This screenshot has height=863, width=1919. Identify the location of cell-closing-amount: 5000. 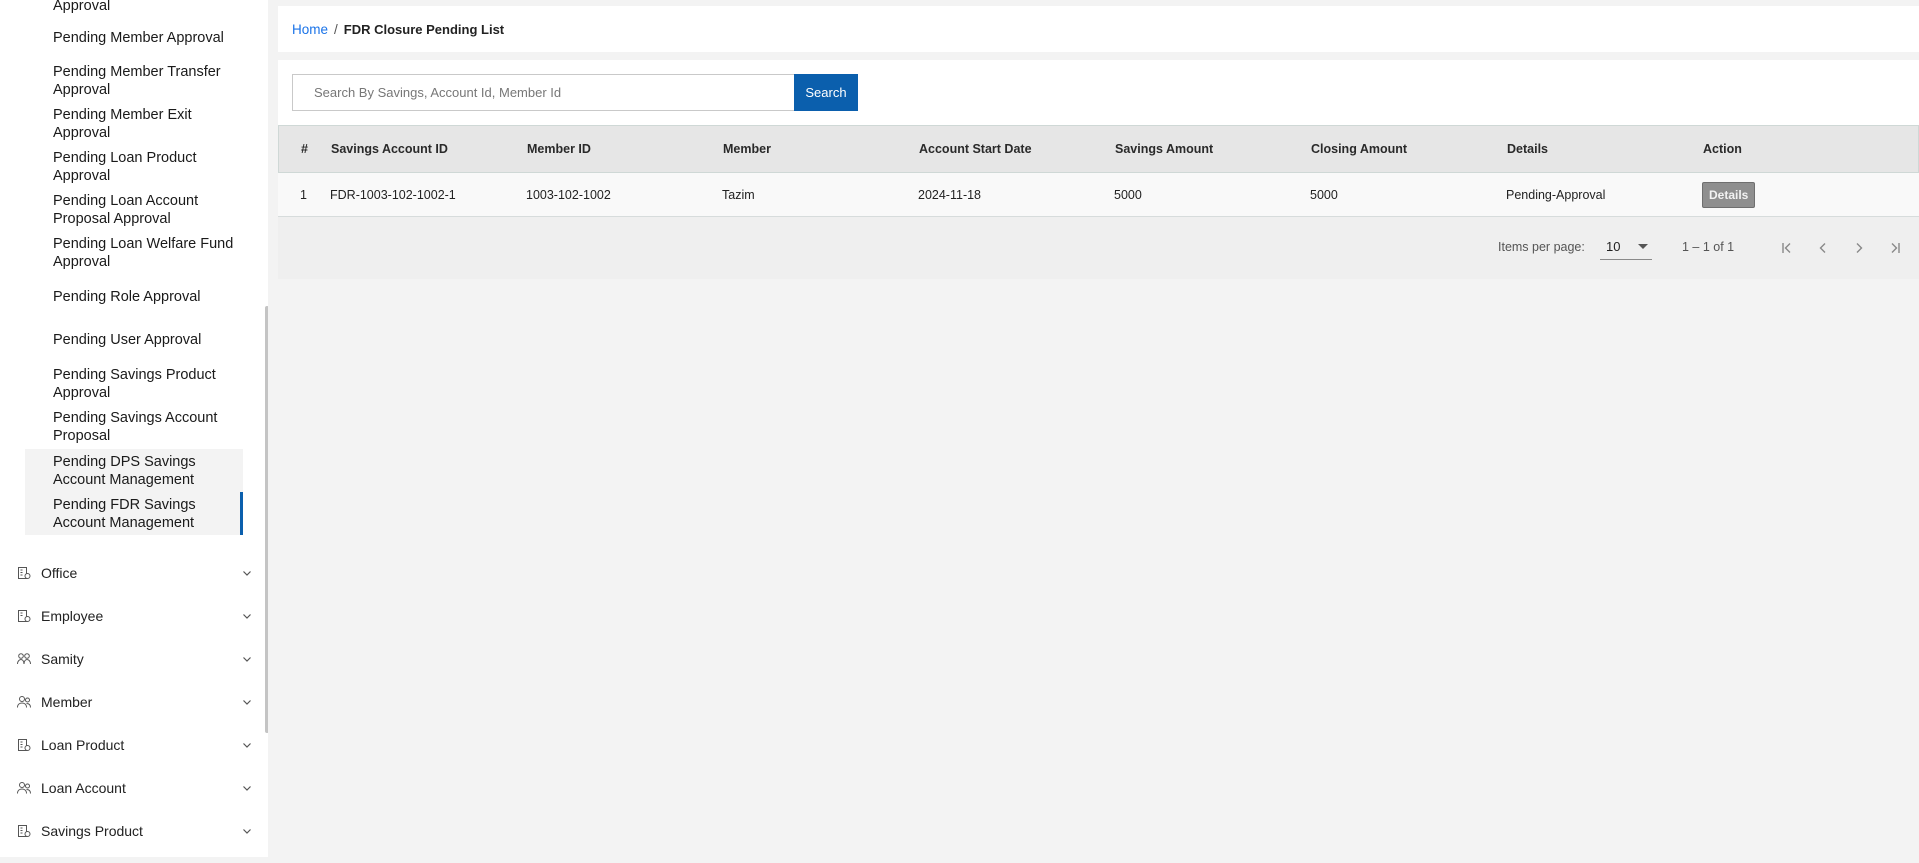
(1324, 194).